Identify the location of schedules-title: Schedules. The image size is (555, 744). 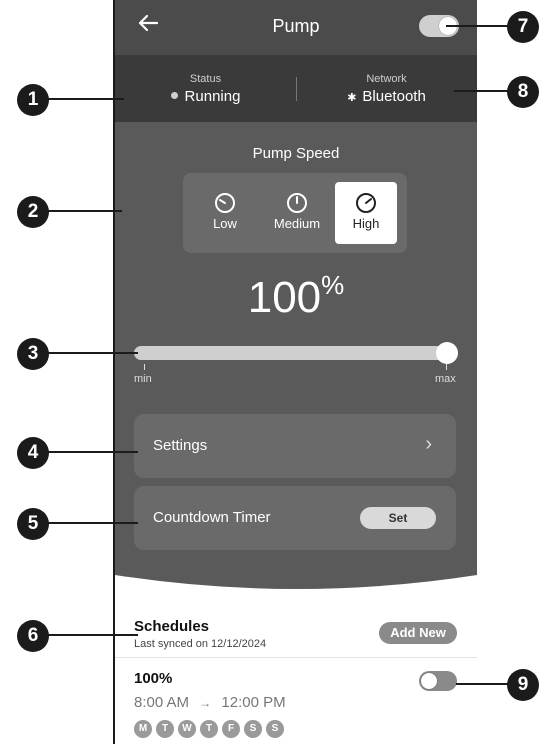
(172, 626).